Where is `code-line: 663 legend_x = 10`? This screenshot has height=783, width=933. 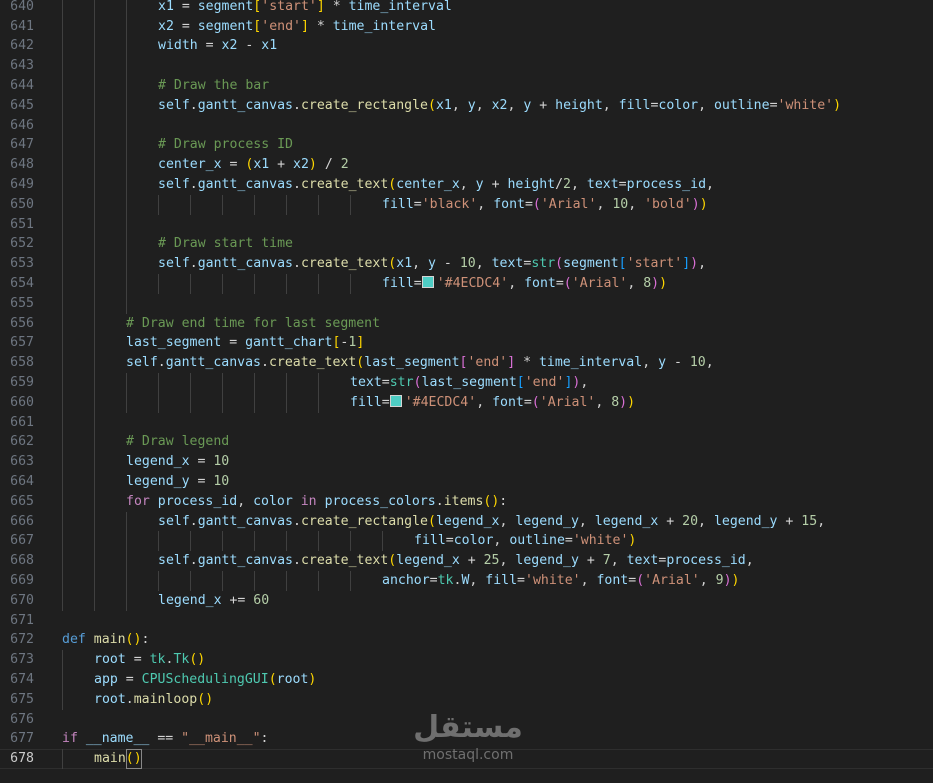 code-line: 663 legend_x = 10 is located at coordinates (466, 462).